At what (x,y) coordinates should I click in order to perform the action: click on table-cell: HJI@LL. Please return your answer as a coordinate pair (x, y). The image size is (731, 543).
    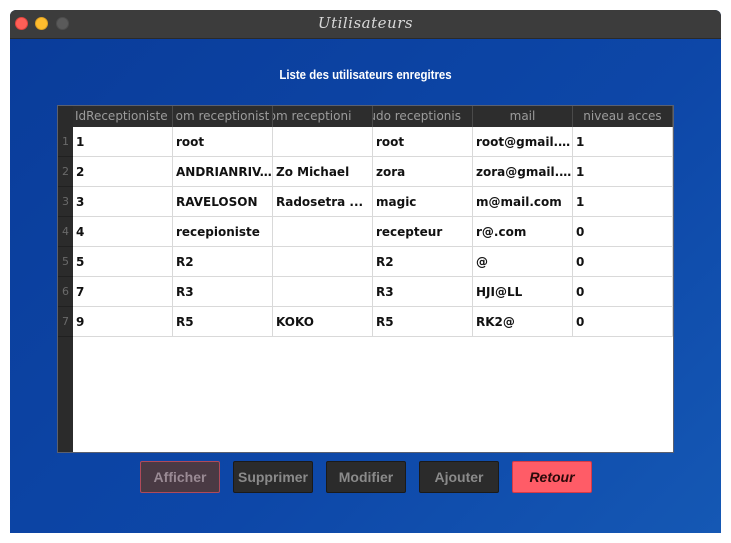
    Looking at the image, I should click on (523, 292).